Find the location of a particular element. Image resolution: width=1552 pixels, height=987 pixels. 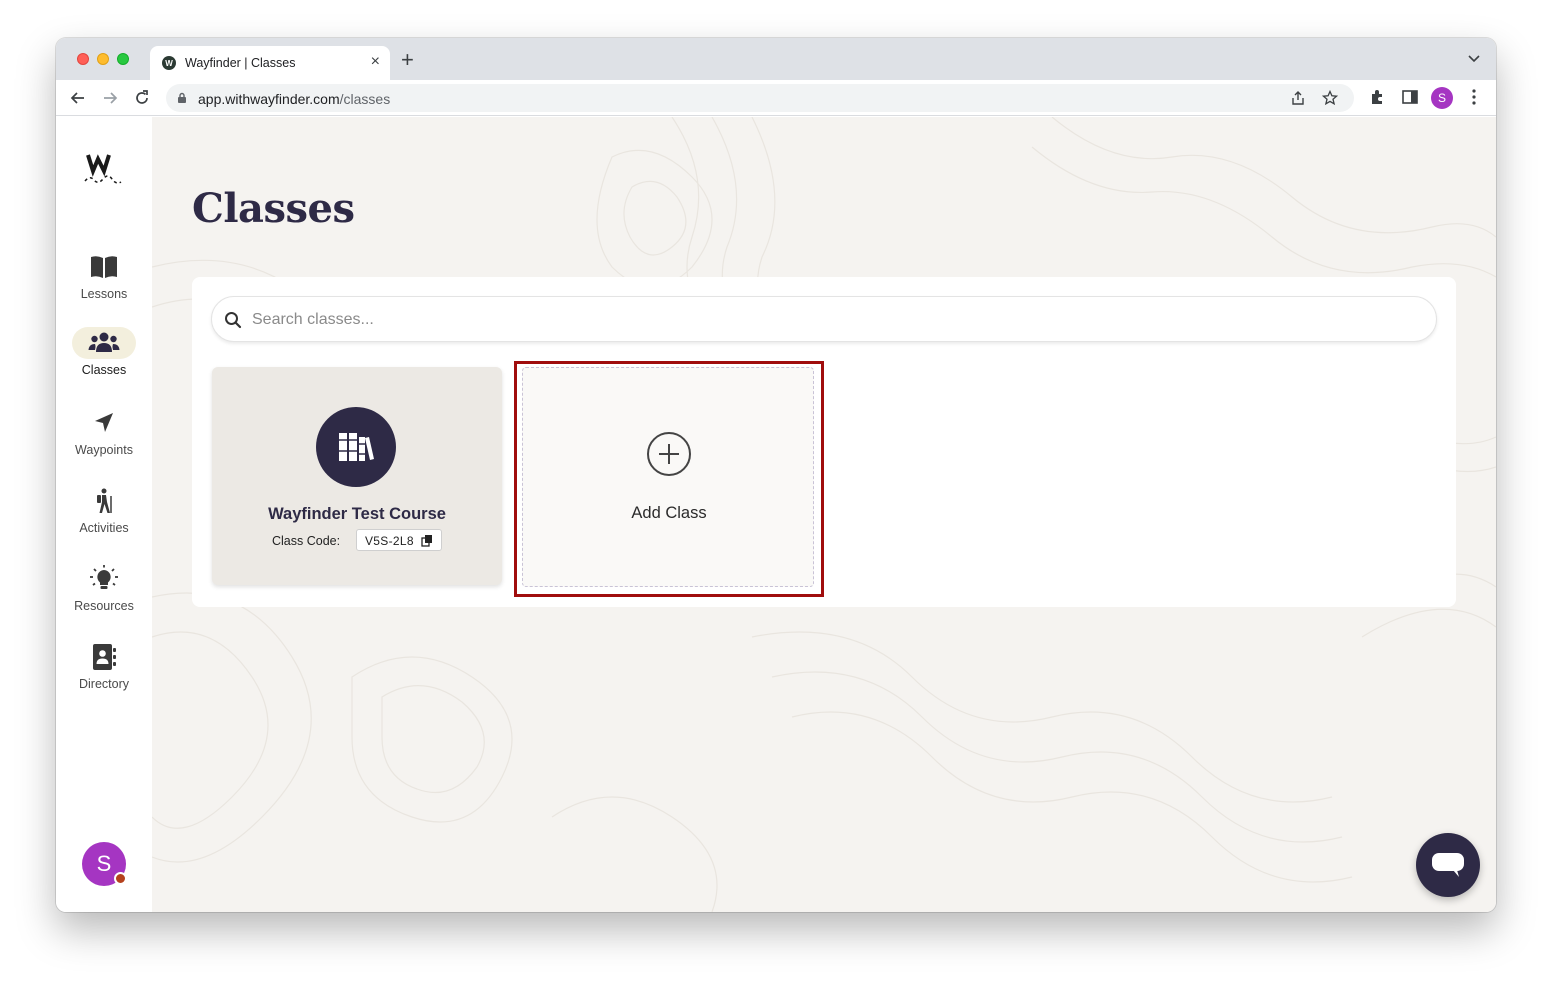

favicon-icon: W is located at coordinates (169, 63).